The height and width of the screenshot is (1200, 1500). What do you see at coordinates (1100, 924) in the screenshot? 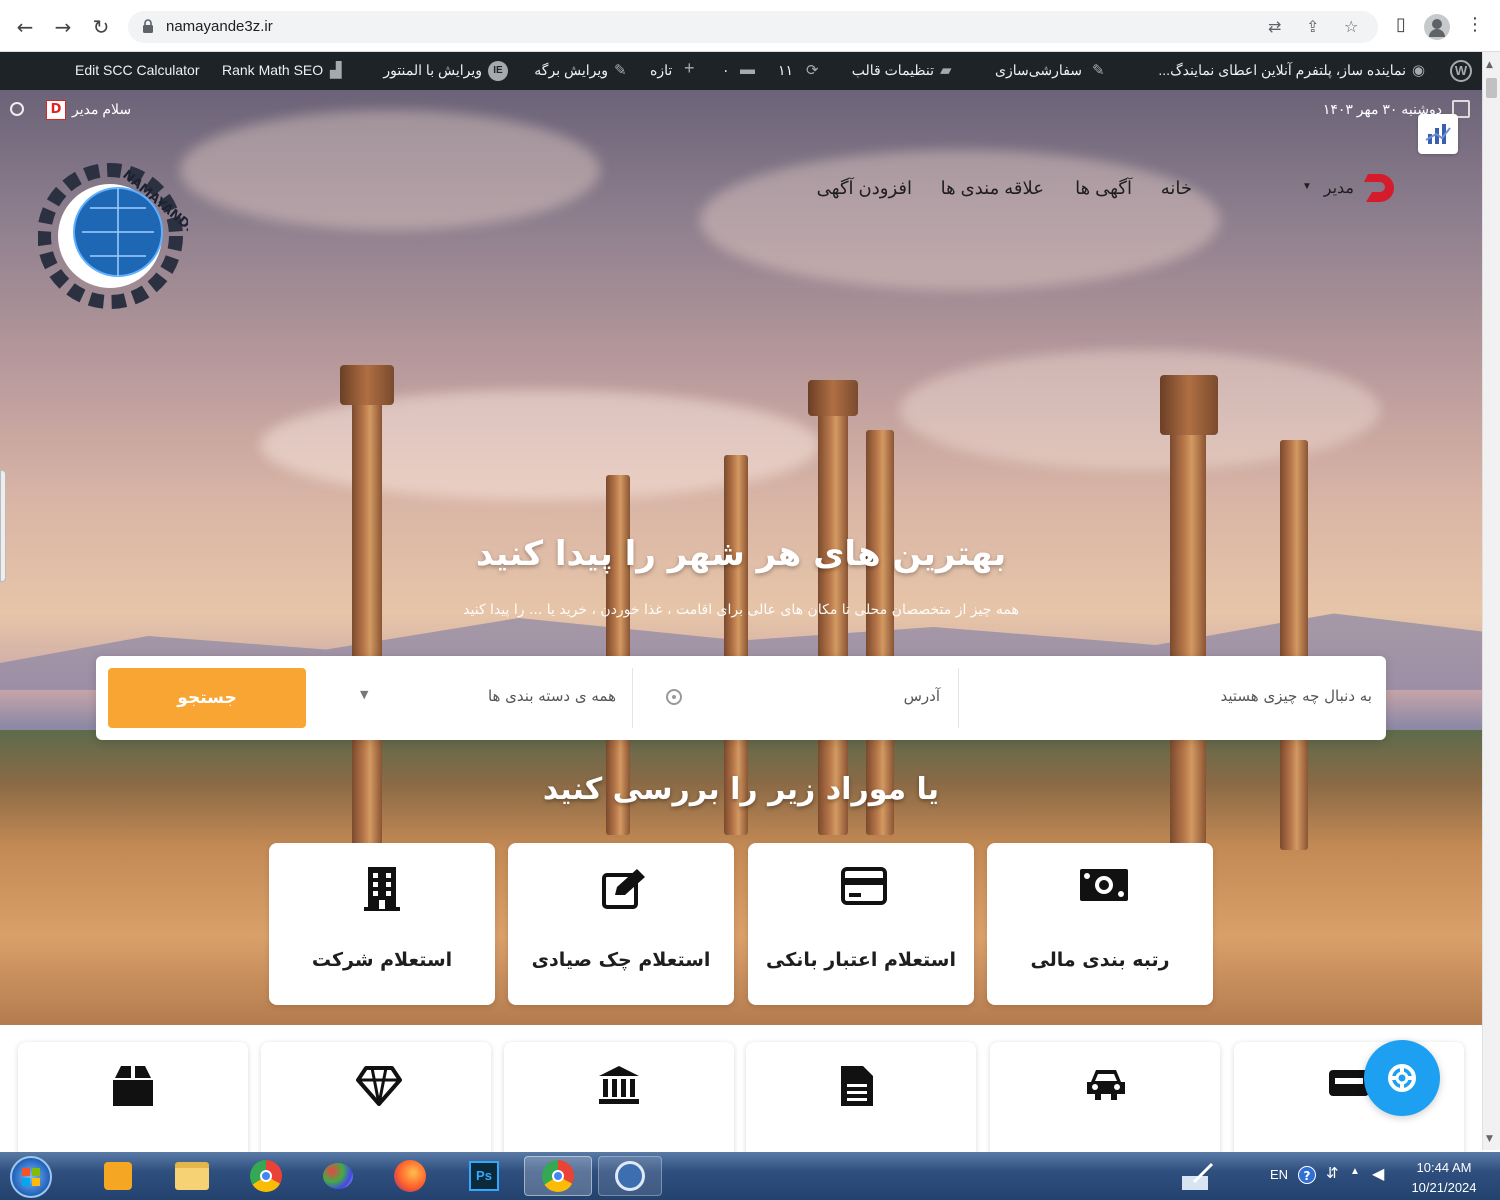
I see `service-card-financial-rating: رتبه بندی مالی` at bounding box center [1100, 924].